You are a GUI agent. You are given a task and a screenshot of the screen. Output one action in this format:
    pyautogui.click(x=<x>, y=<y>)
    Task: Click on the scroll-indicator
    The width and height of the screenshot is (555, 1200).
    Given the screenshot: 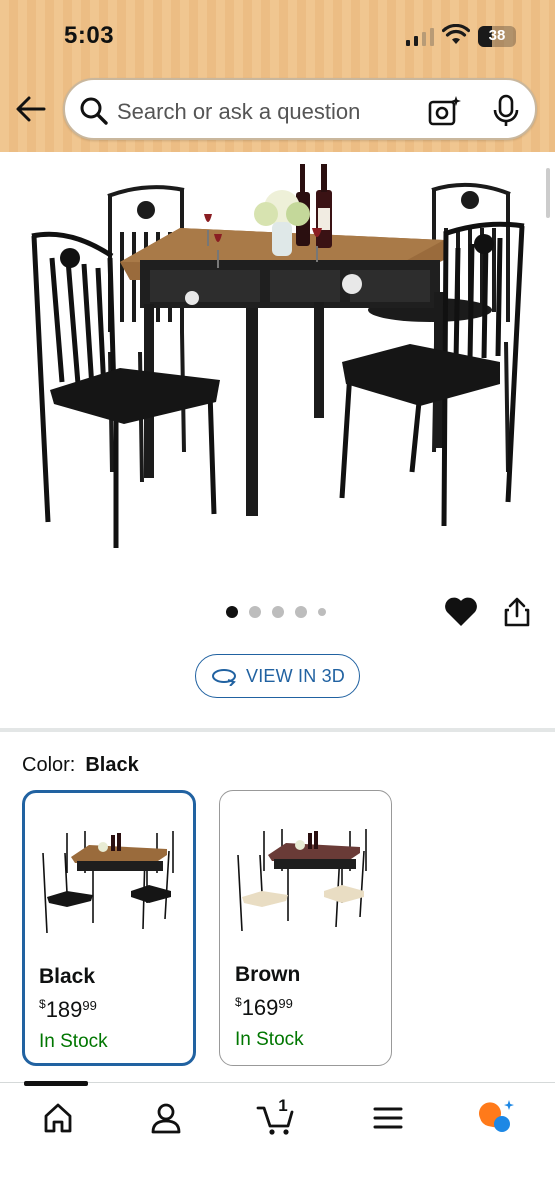 What is the action you would take?
    pyautogui.click(x=548, y=193)
    